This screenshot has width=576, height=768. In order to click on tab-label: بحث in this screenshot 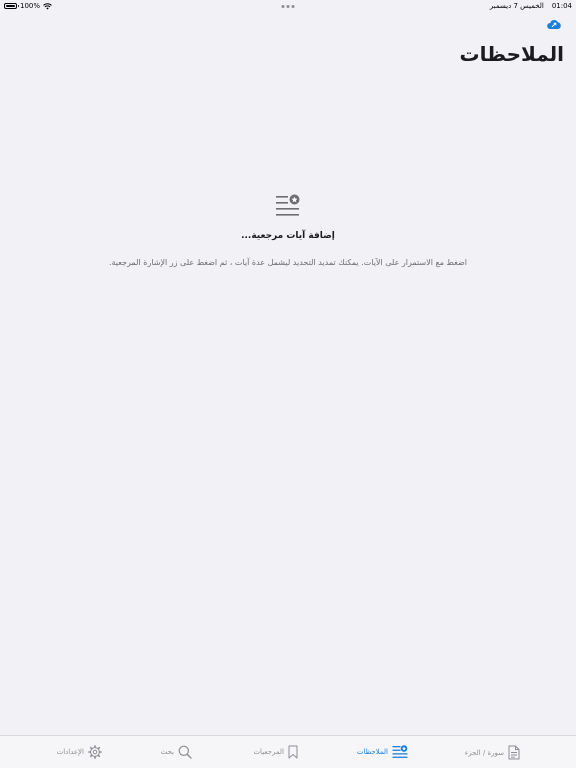, I will do `click(167, 752)`.